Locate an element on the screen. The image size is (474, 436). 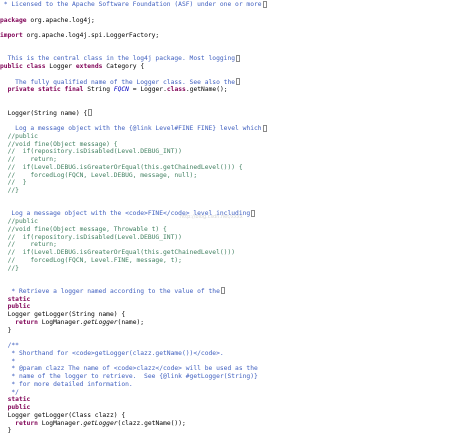
code-token: = Logger. is located at coordinates (147, 90).